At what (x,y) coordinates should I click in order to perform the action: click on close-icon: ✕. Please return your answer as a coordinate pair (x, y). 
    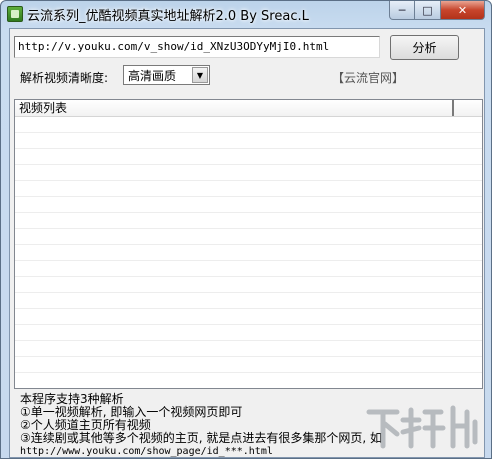
    Looking at the image, I should click on (462, 10).